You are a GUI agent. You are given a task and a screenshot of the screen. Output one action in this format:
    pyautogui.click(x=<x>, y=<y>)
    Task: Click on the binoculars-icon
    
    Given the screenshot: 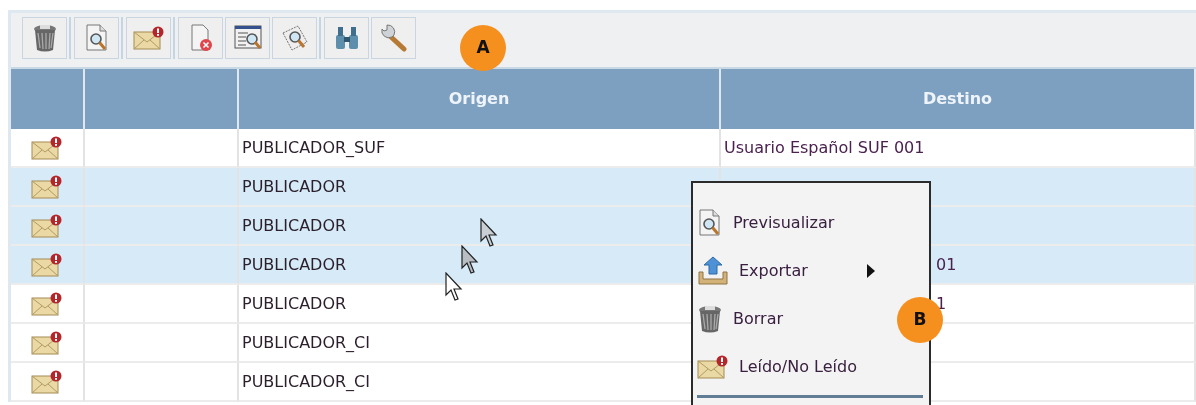 What is the action you would take?
    pyautogui.click(x=346, y=38)
    